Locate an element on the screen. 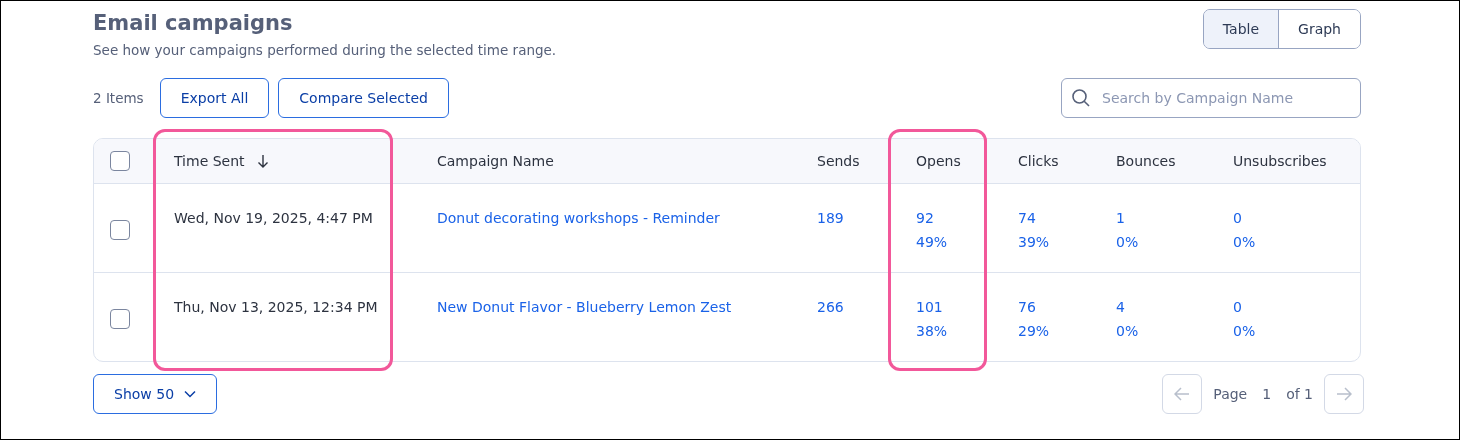  cell-link: Donut decorating workshops - Reminder is located at coordinates (618, 217).